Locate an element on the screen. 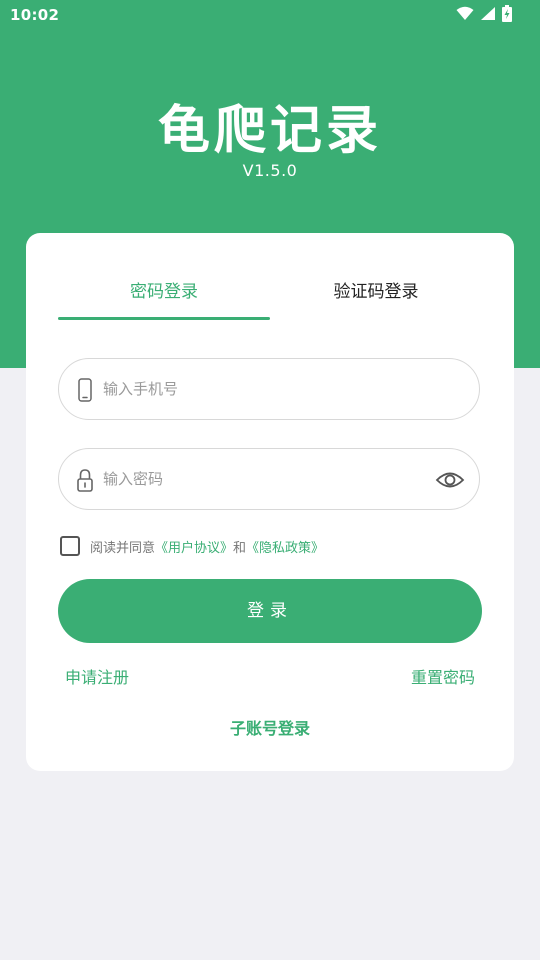  password-input is located at coordinates (263, 479).